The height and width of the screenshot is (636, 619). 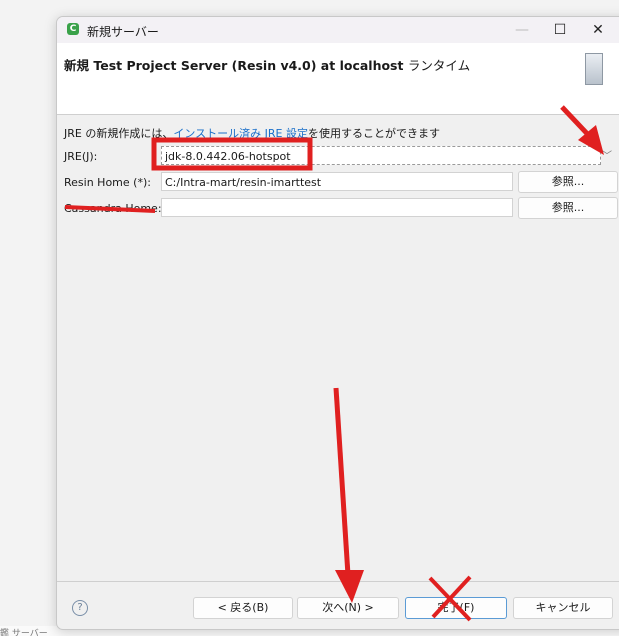 I want to click on jre-info-text: JRE の新規作成には、インストール済み JRE 設定を使用することができます, so click(x=252, y=133).